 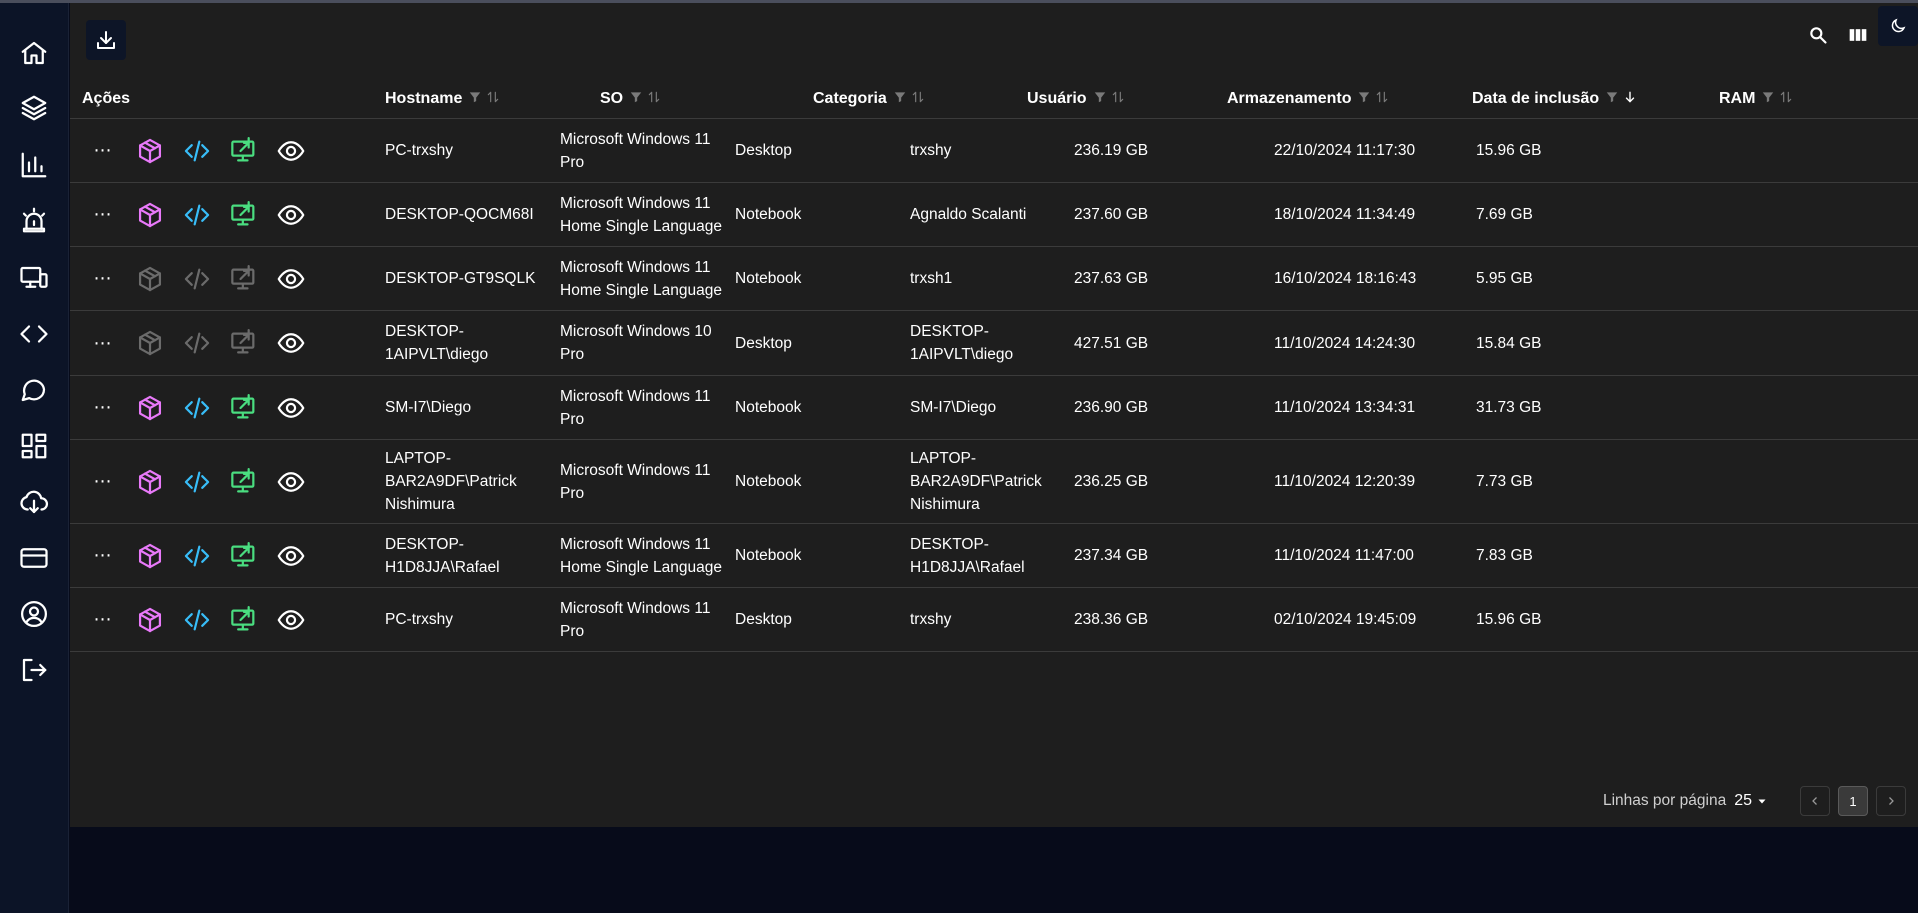 I want to click on header-categoria: Categoria, so click(x=869, y=99).